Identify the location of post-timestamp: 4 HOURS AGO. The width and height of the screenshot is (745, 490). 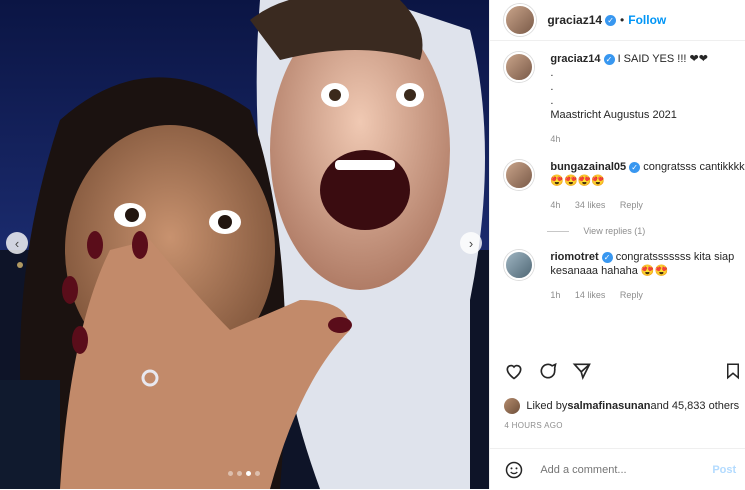
(533, 425).